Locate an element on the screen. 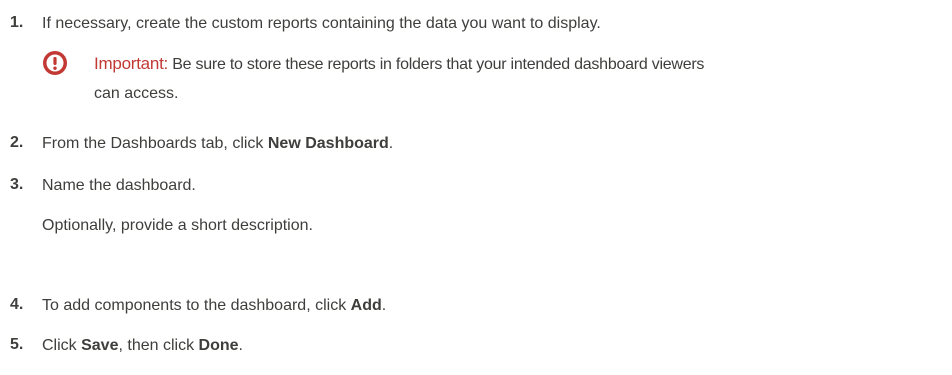 The width and height of the screenshot is (952, 375). ui-label-save: Save is located at coordinates (100, 345).